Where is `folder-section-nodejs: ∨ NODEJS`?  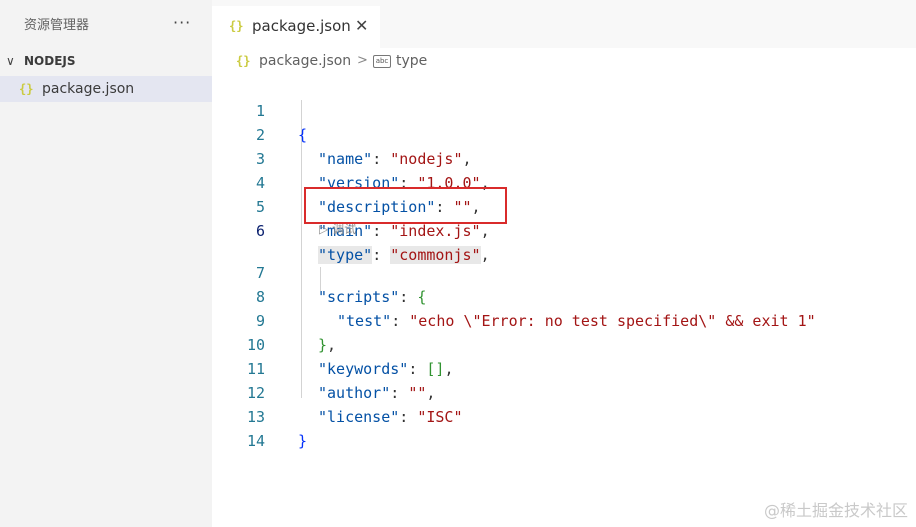 folder-section-nodejs: ∨ NODEJS is located at coordinates (106, 61).